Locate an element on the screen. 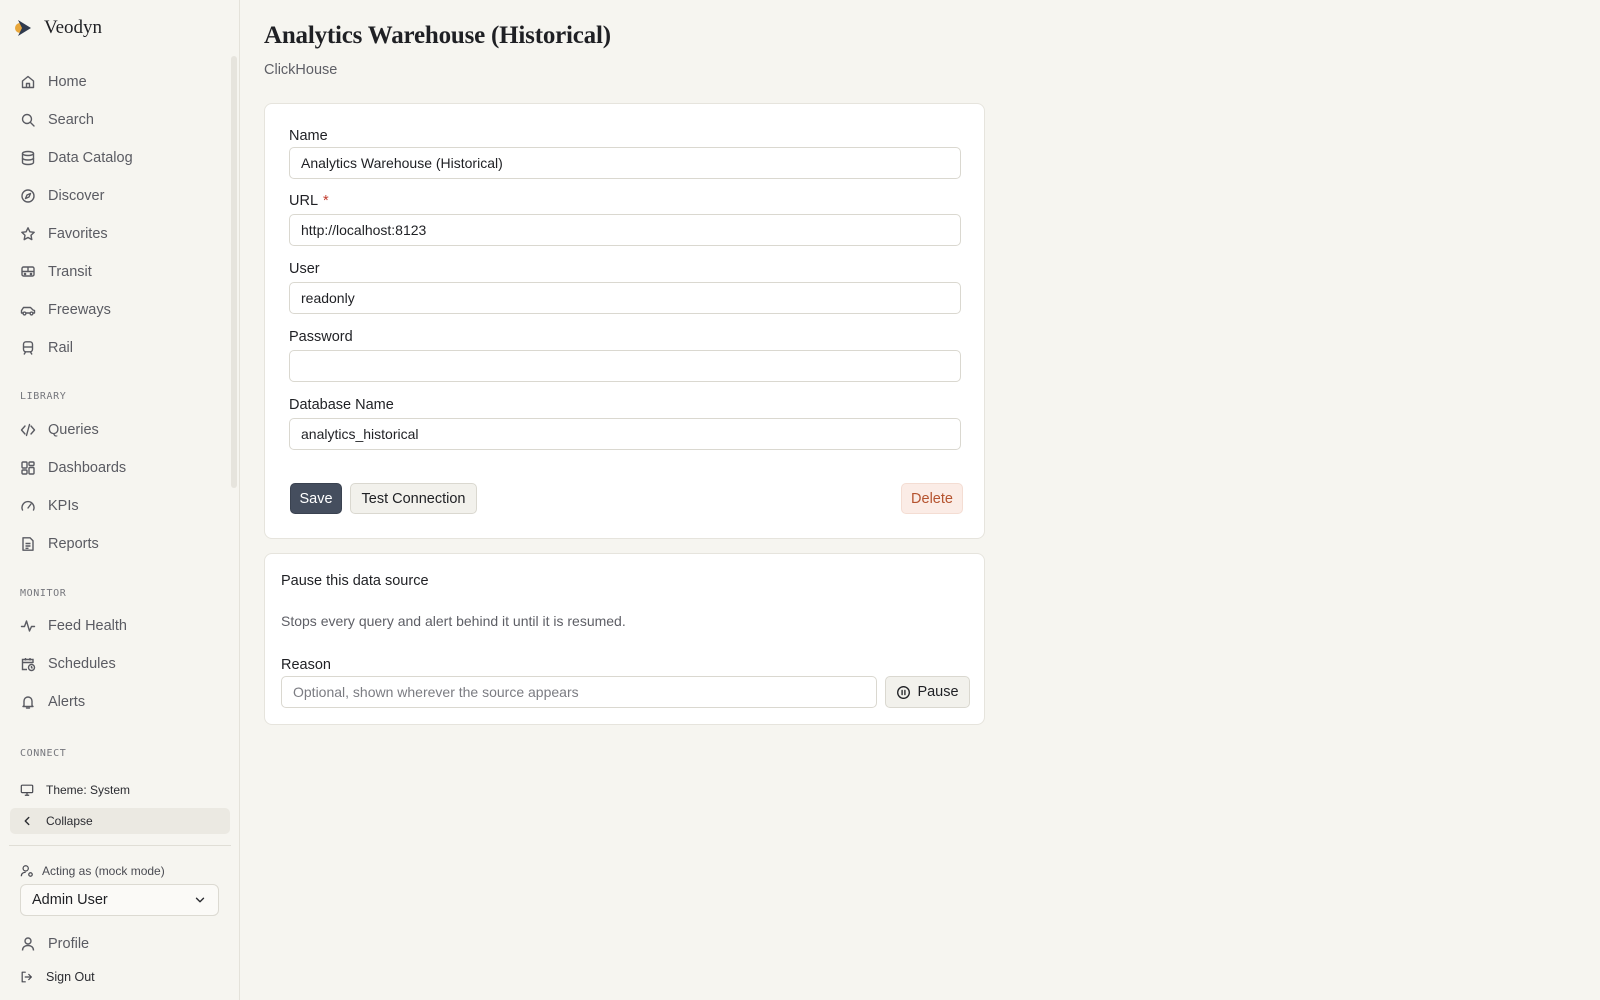 The width and height of the screenshot is (1600, 1000). search-icon is located at coordinates (28, 120).